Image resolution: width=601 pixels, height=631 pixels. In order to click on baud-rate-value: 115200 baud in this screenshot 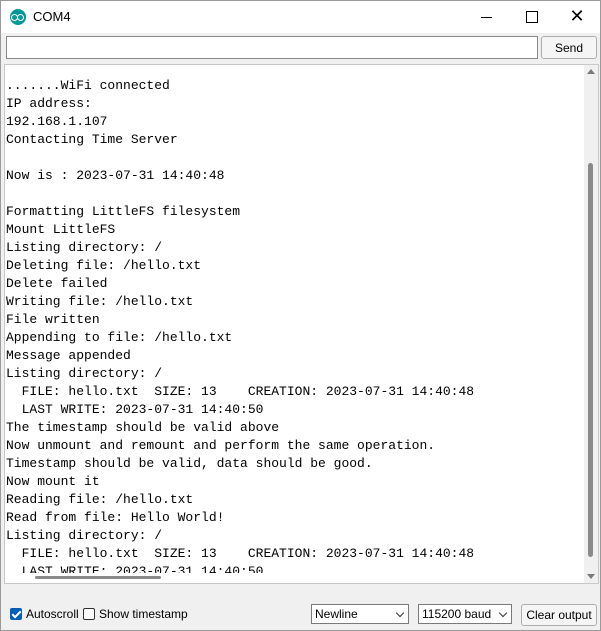, I will do `click(457, 614)`.